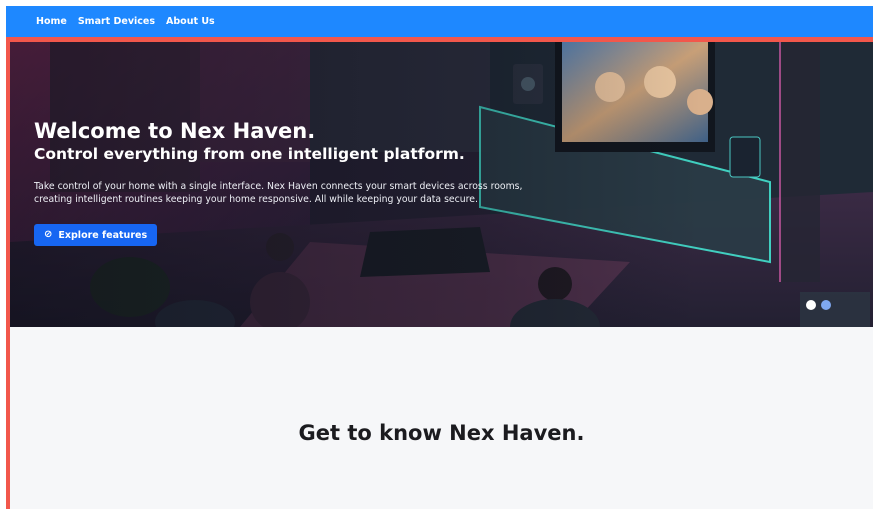 The height and width of the screenshot is (509, 873). What do you see at coordinates (48, 234) in the screenshot?
I see `compass-icon: ⊘` at bounding box center [48, 234].